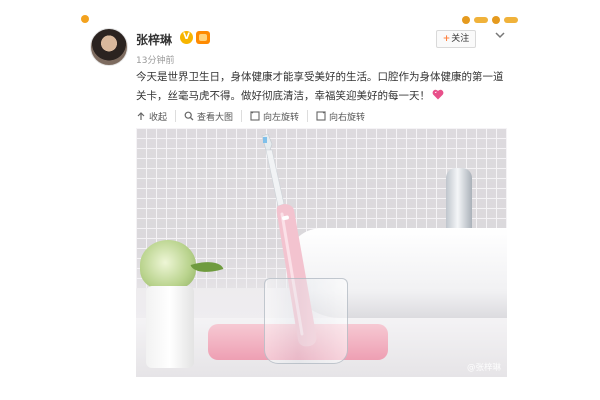  I want to click on author-name: 张梓琳, so click(154, 39).